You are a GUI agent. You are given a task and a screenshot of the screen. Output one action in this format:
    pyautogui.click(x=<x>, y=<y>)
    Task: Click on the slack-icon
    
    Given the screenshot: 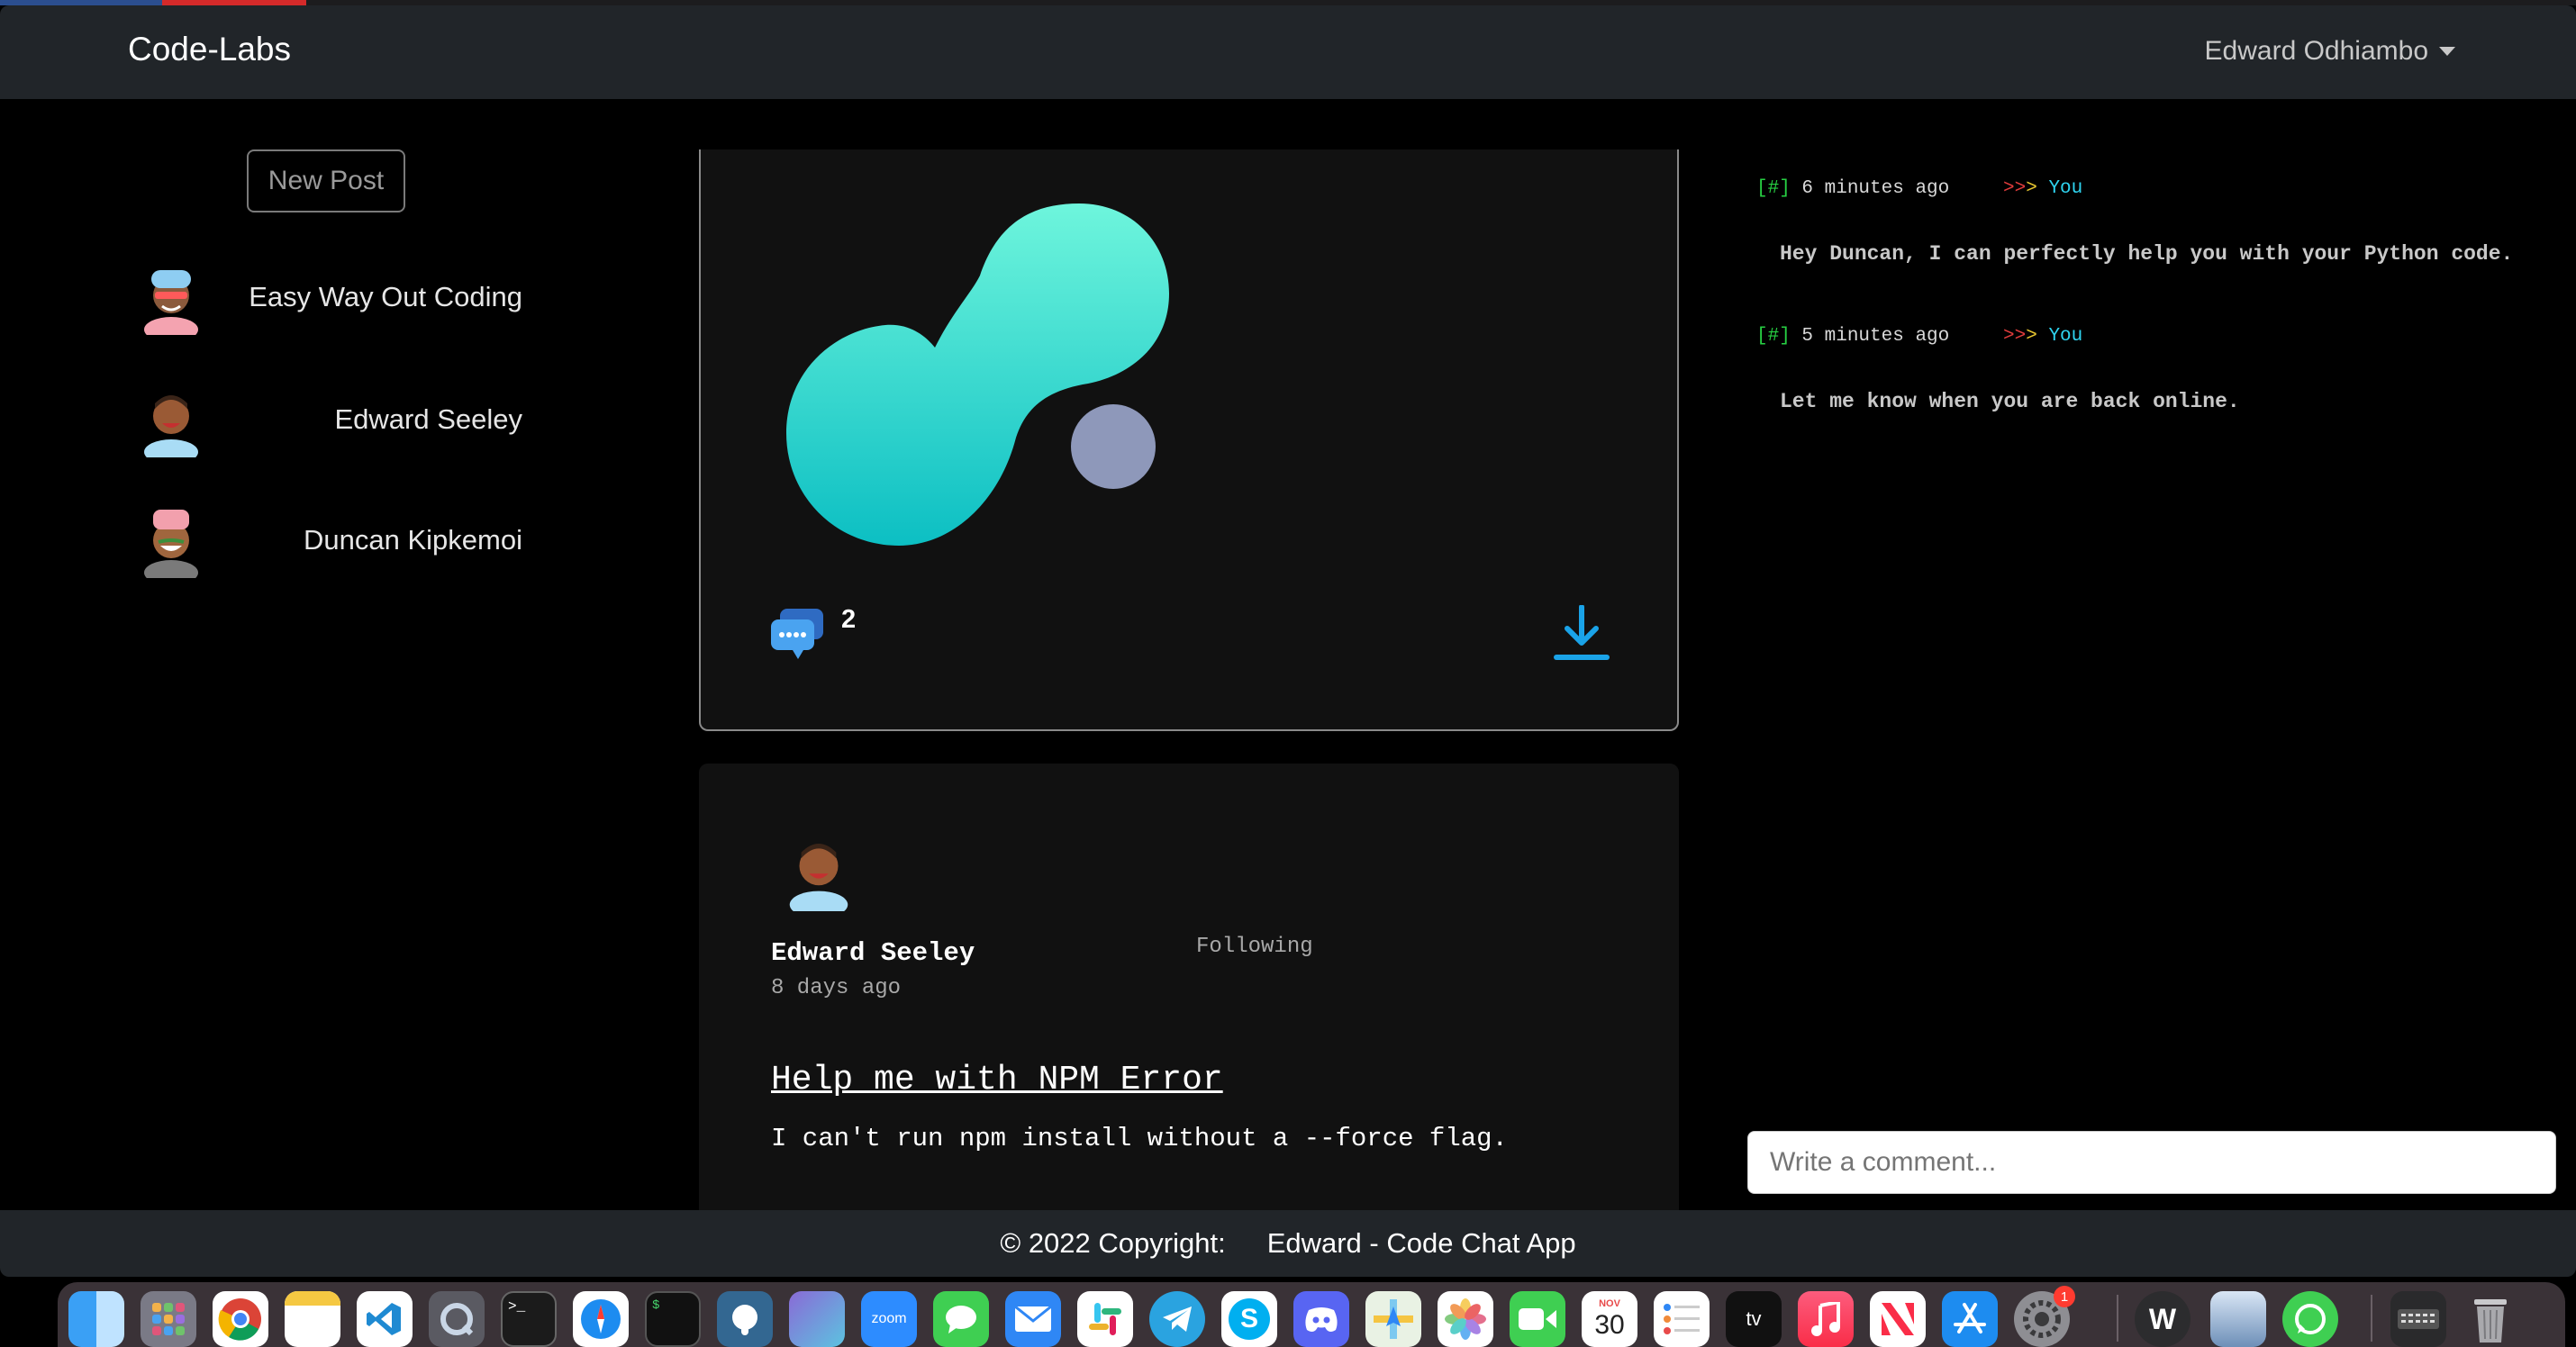 What is the action you would take?
    pyautogui.click(x=1105, y=1319)
    